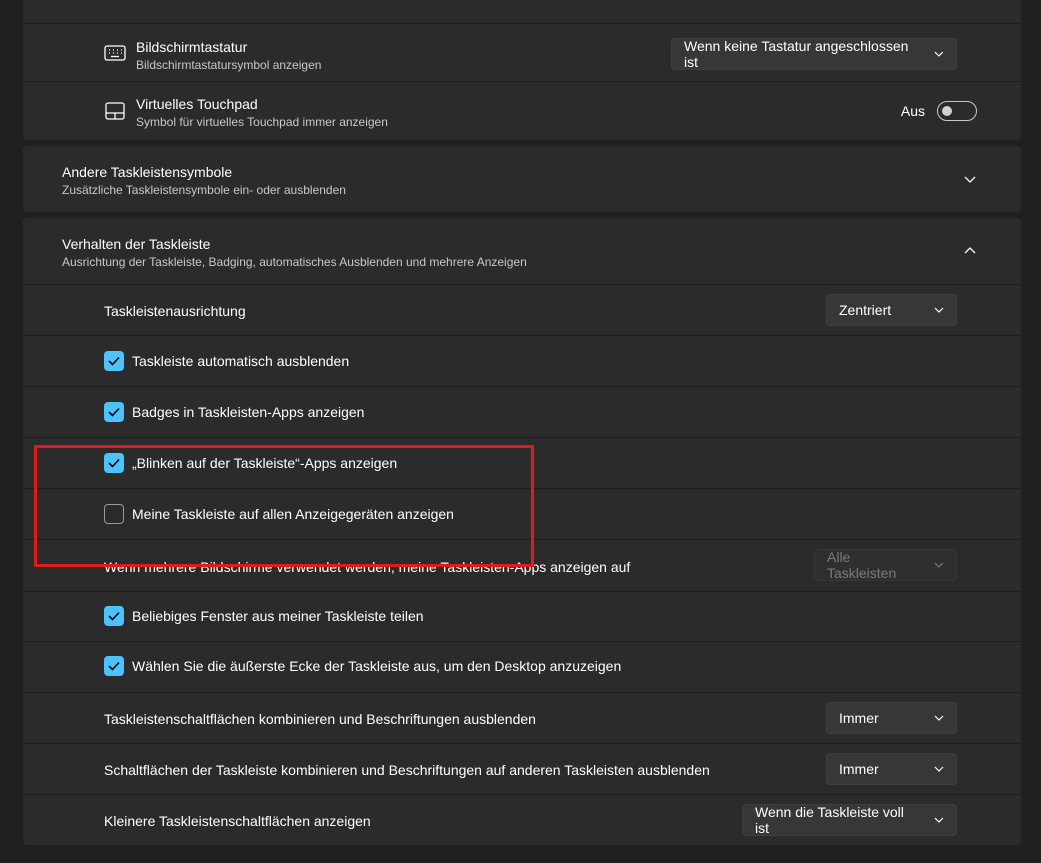 The height and width of the screenshot is (863, 1041). Describe the element at coordinates (229, 65) in the screenshot. I see `keyboard-subtitle: Bildschirmtastatursymbol anzeigen` at that location.